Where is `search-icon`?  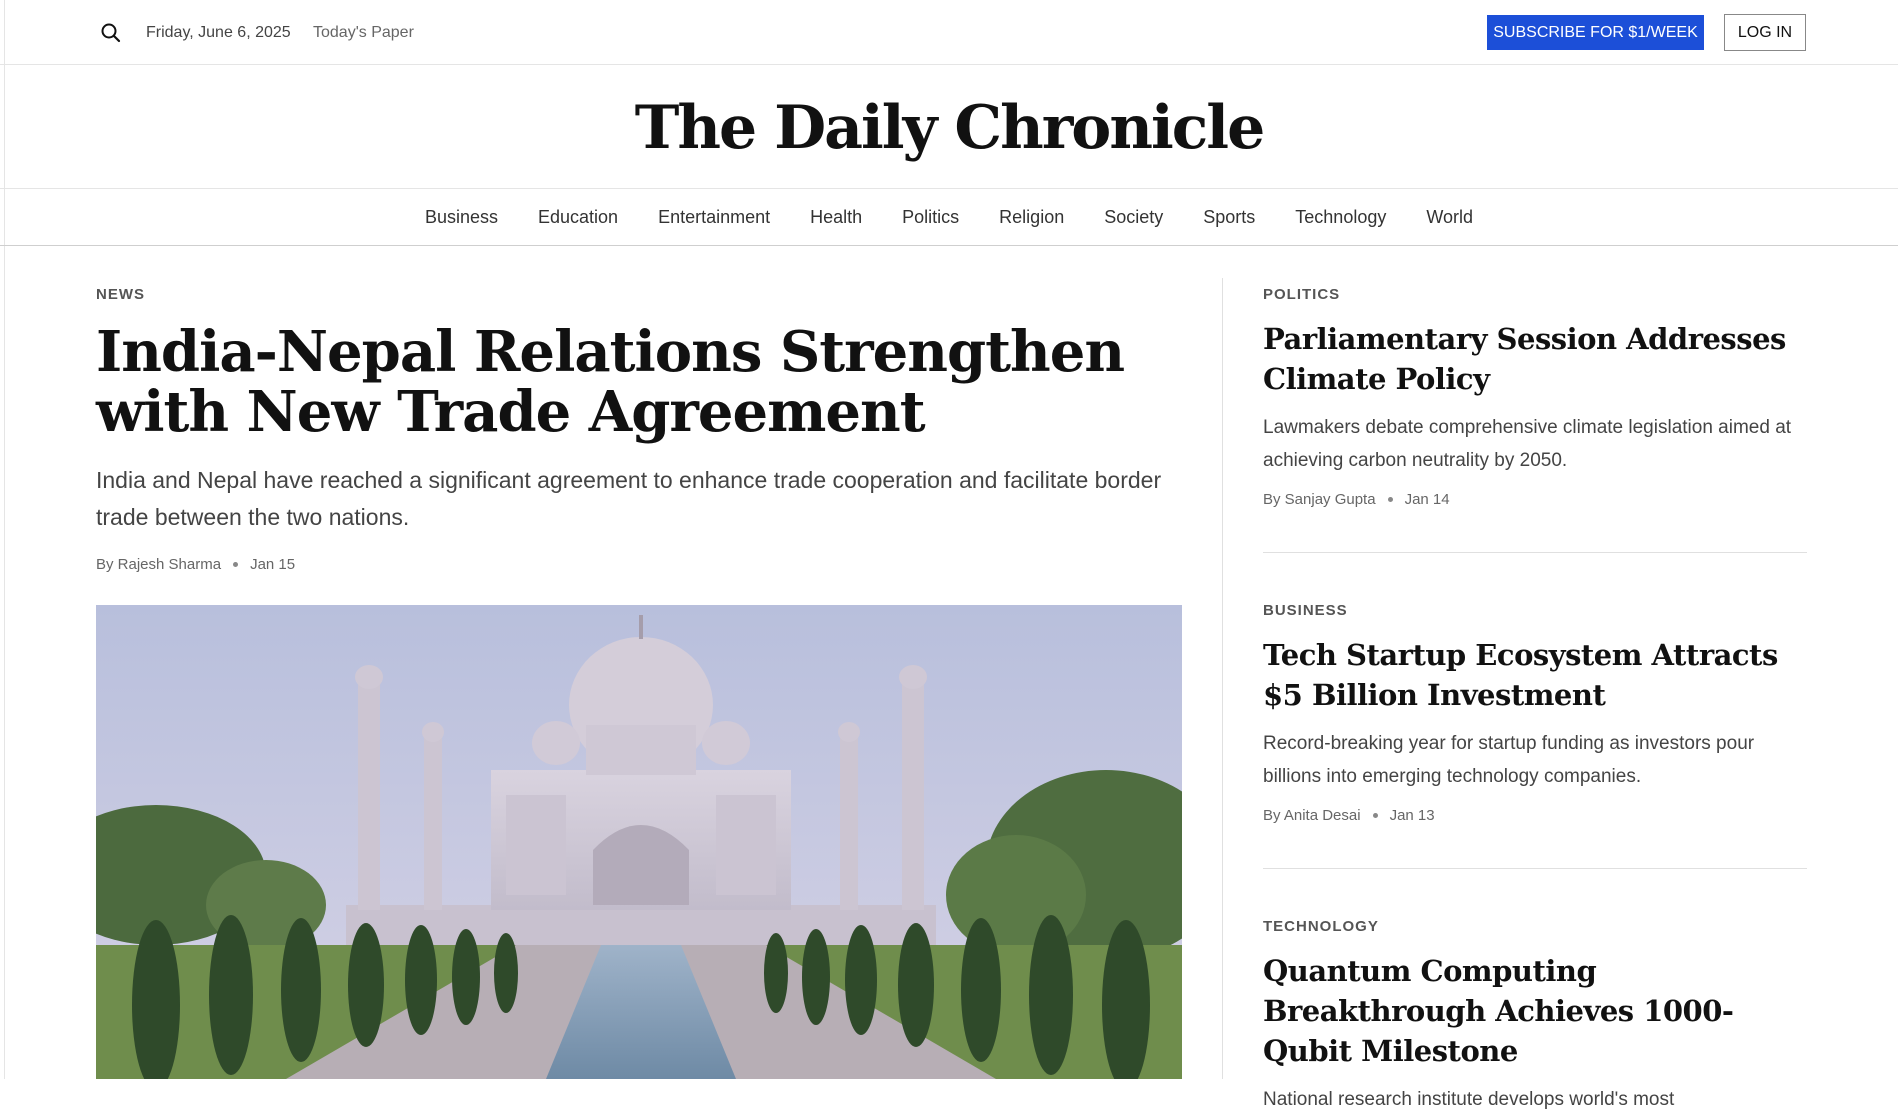 search-icon is located at coordinates (111, 33).